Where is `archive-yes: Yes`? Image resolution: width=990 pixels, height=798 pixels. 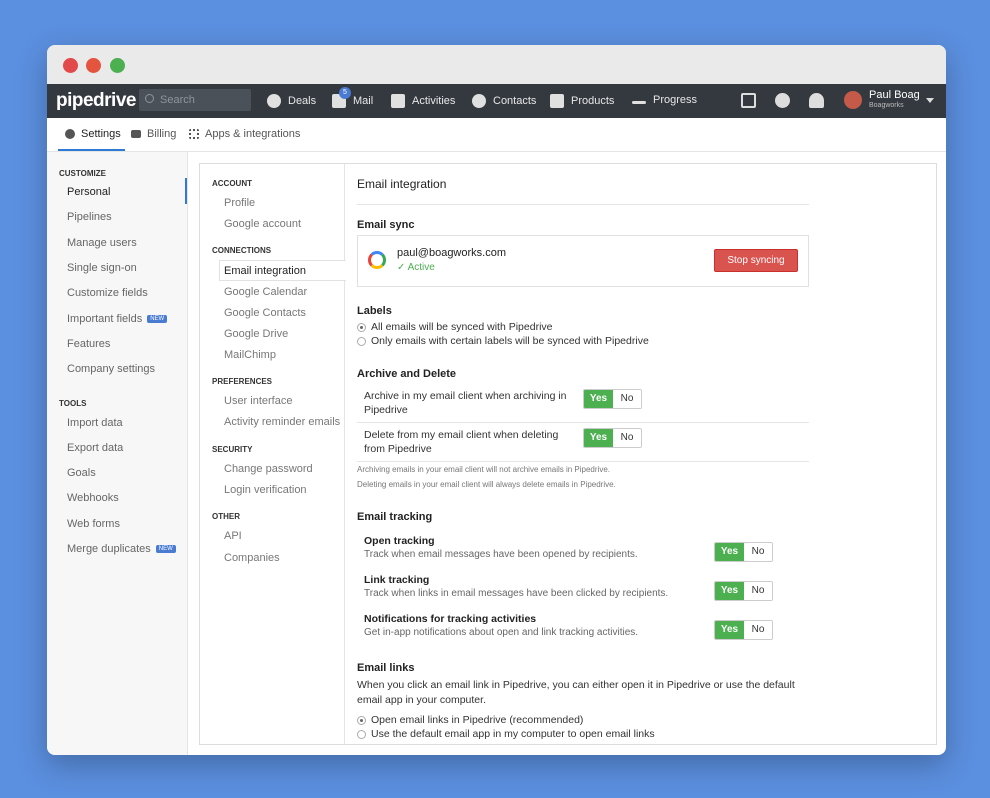
archive-yes: Yes is located at coordinates (598, 399).